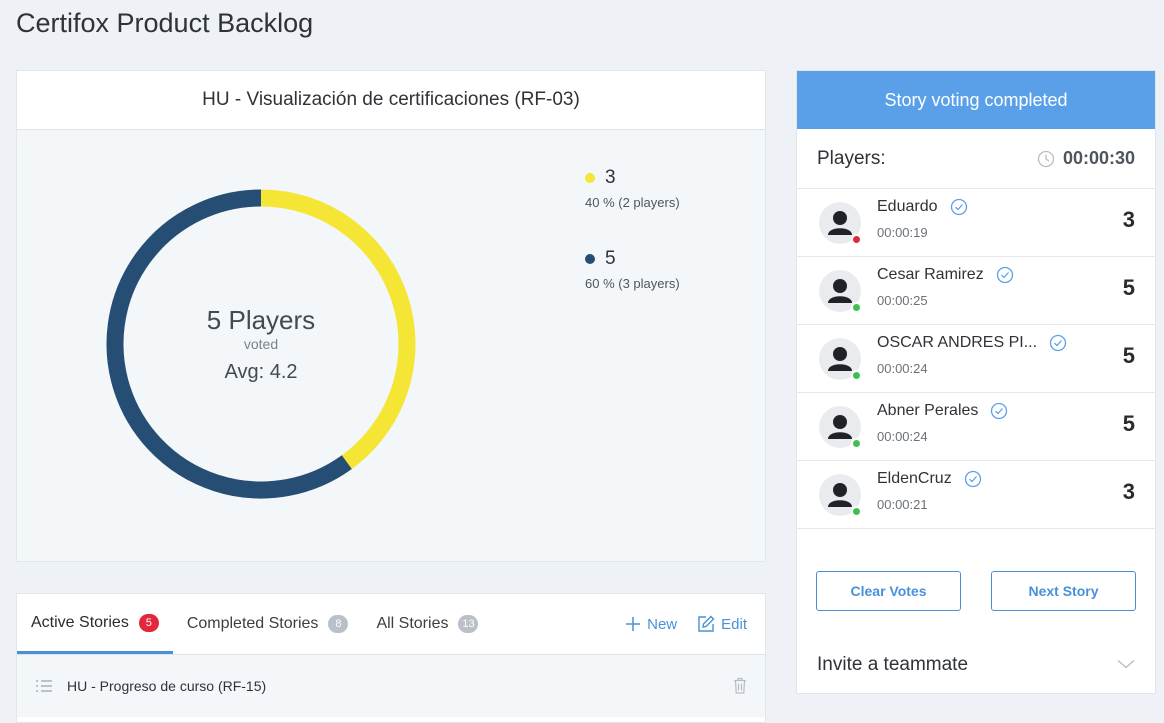 This screenshot has width=1164, height=723. Describe the element at coordinates (632, 188) in the screenshot. I see `legend-item: 3 40 % (2 players)` at that location.